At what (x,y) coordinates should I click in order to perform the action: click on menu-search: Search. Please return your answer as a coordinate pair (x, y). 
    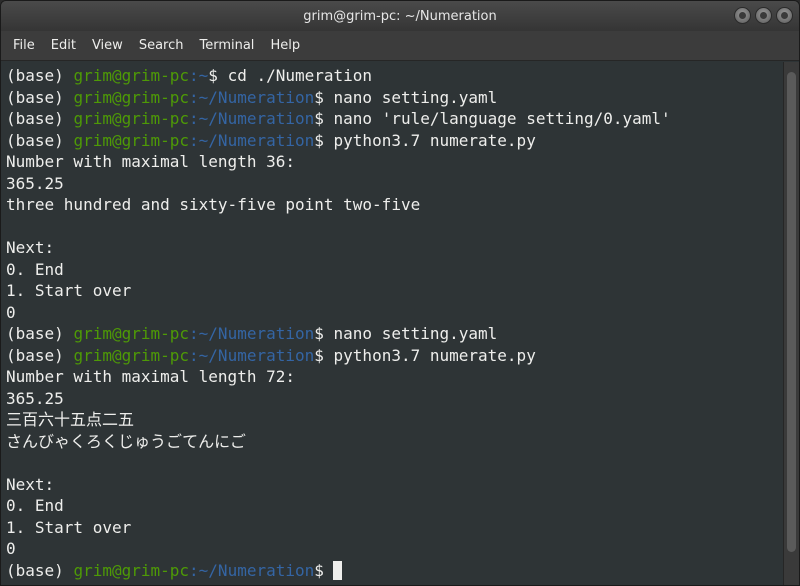
    Looking at the image, I should click on (161, 45).